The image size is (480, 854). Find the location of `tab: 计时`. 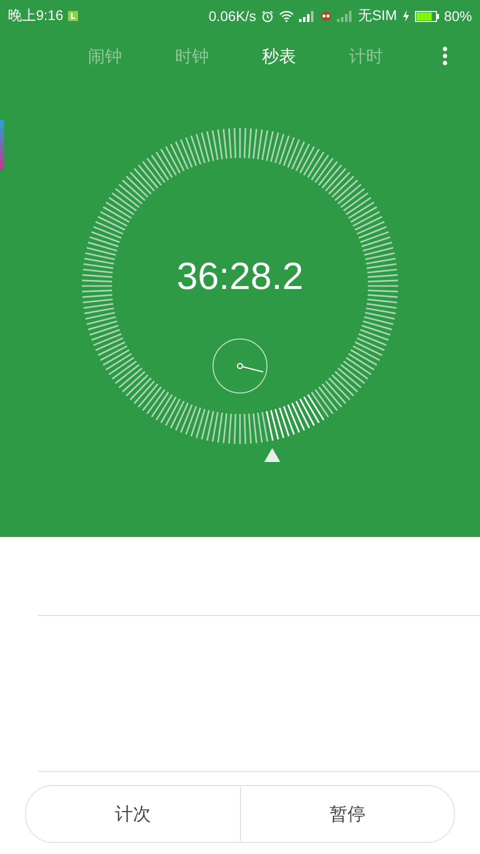

tab: 计时 is located at coordinates (366, 56).